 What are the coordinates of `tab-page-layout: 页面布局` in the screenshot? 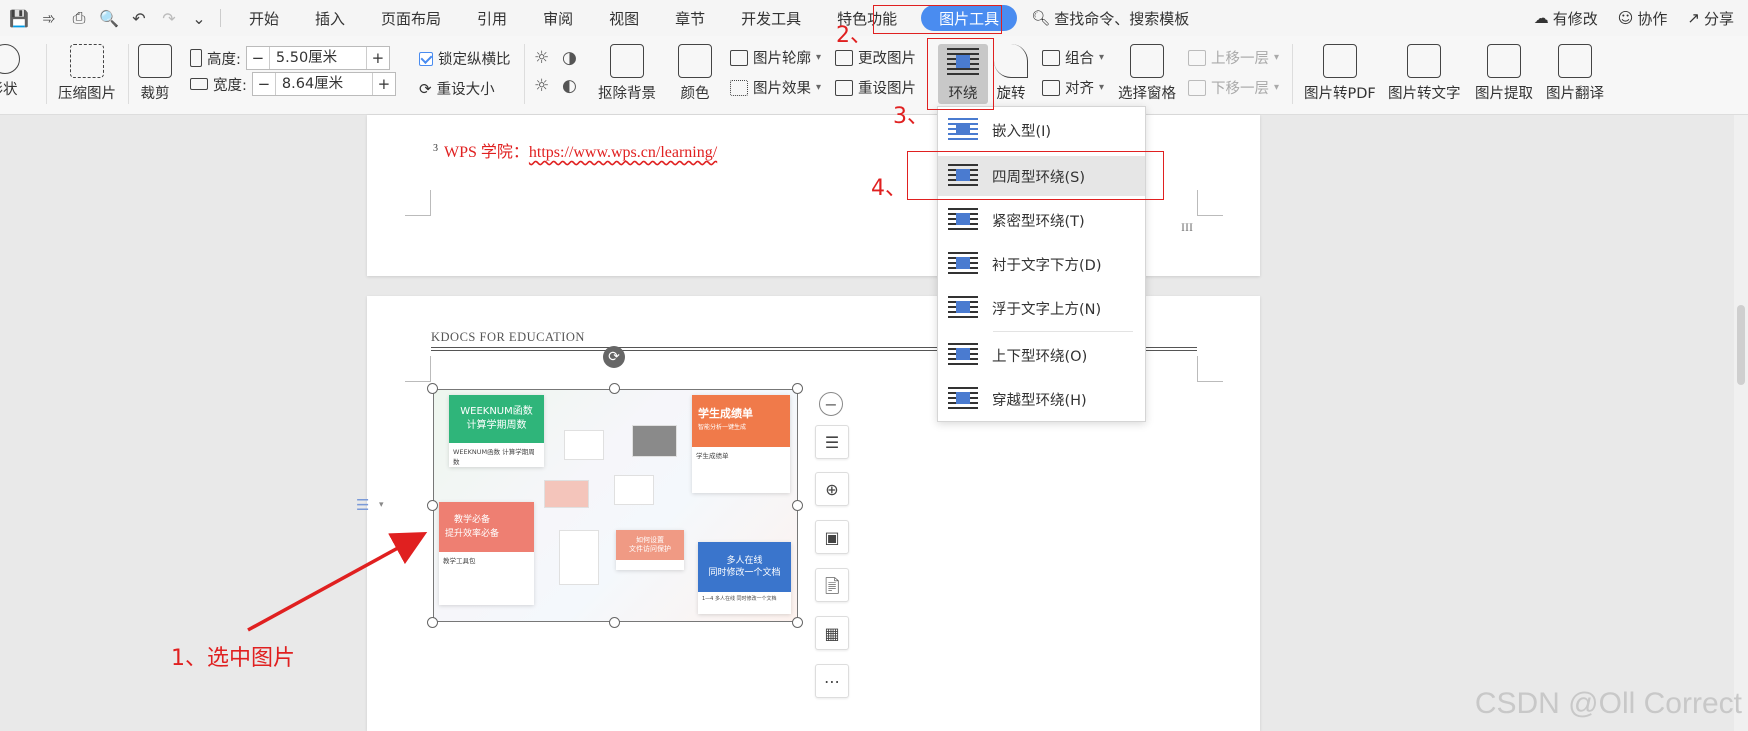 It's located at (411, 18).